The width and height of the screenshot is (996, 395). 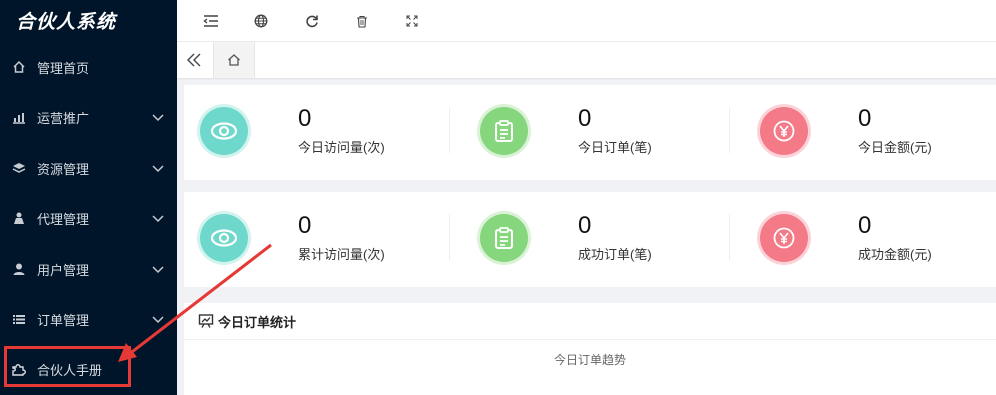 What do you see at coordinates (19, 218) in the screenshot?
I see `agent-icon` at bounding box center [19, 218].